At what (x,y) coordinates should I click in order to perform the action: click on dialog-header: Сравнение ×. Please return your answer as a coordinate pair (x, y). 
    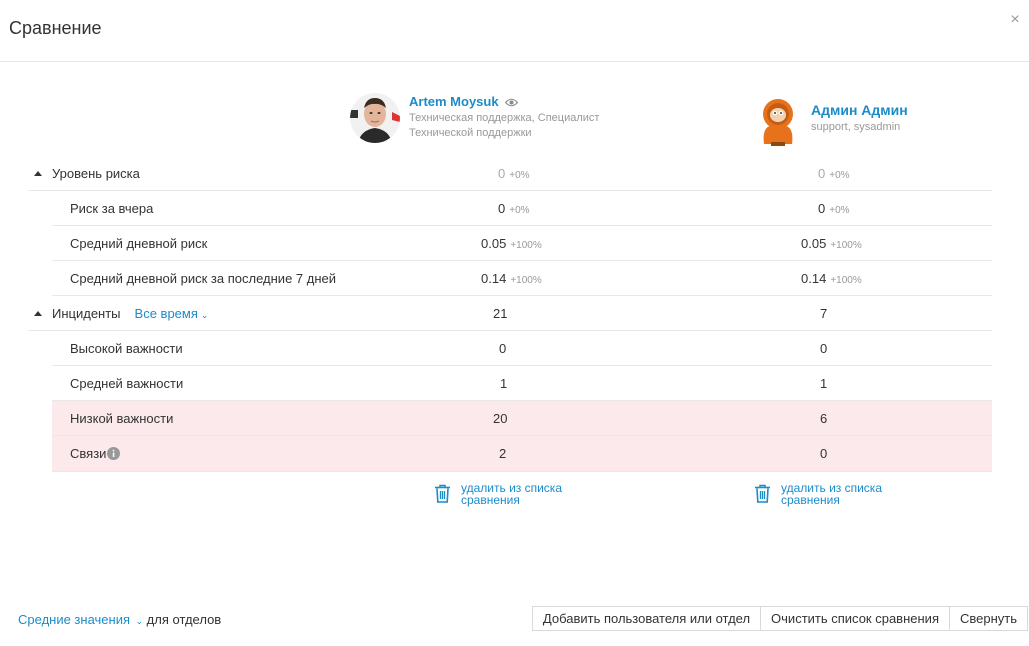
    Looking at the image, I should click on (514, 31).